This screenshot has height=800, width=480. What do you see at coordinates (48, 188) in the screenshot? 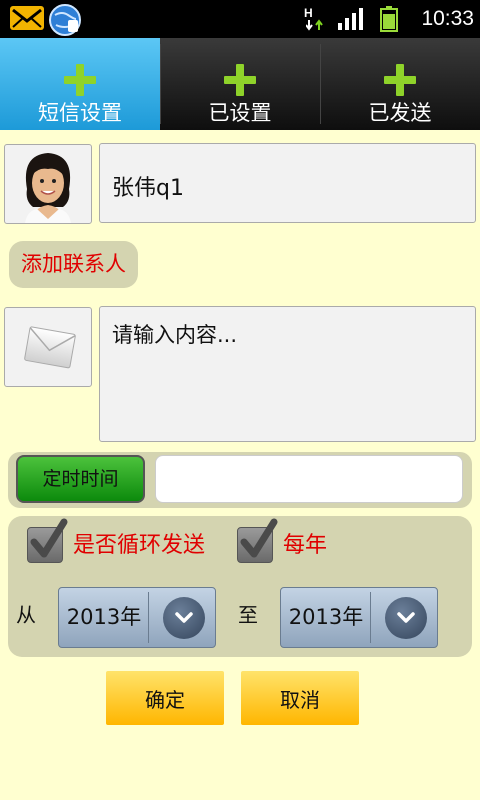
I see `avatar` at bounding box center [48, 188].